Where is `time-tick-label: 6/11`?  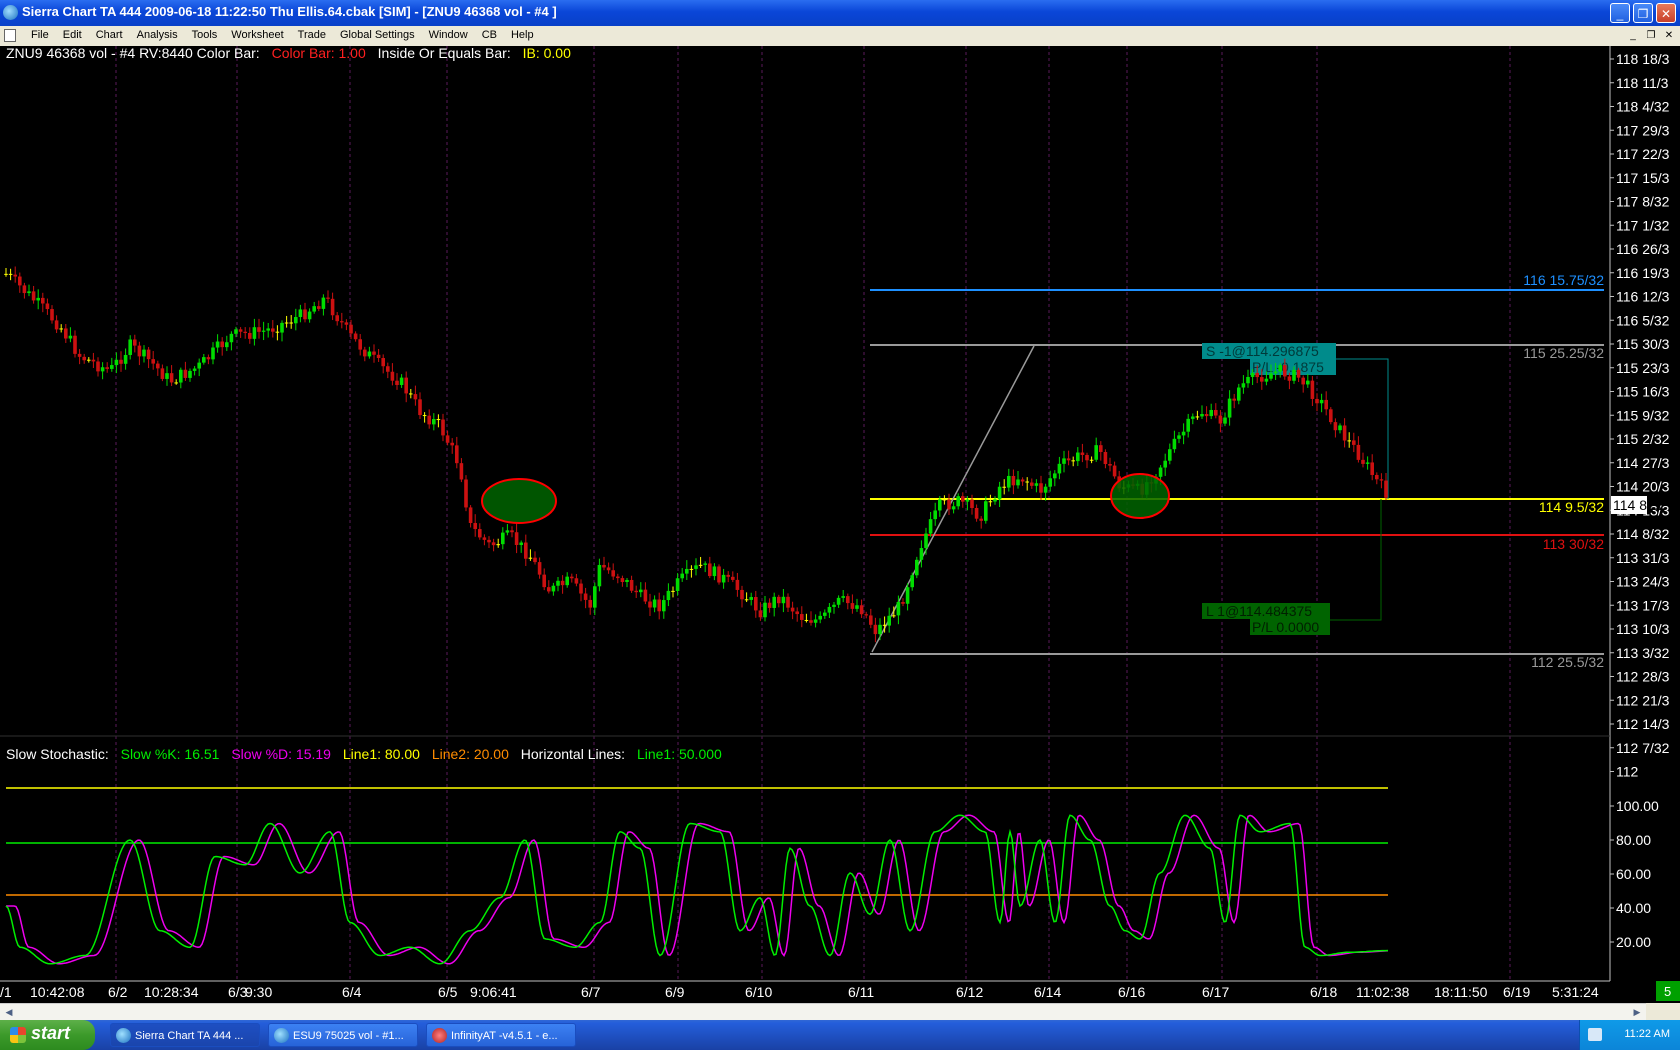
time-tick-label: 6/11 is located at coordinates (861, 992).